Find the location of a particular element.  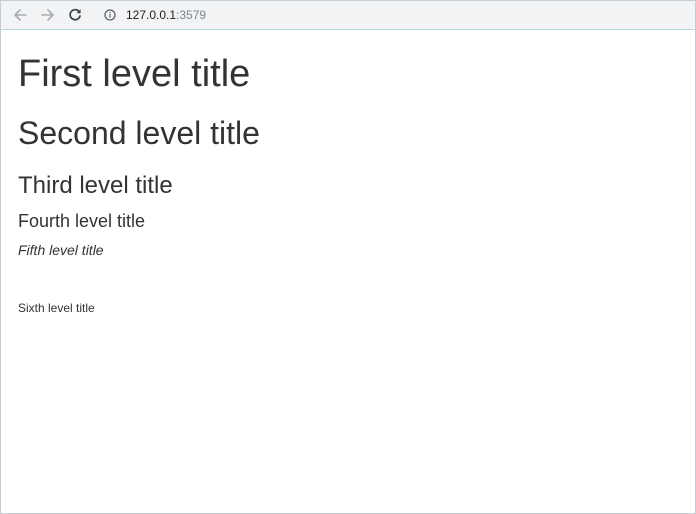

forward-button is located at coordinates (48, 15).